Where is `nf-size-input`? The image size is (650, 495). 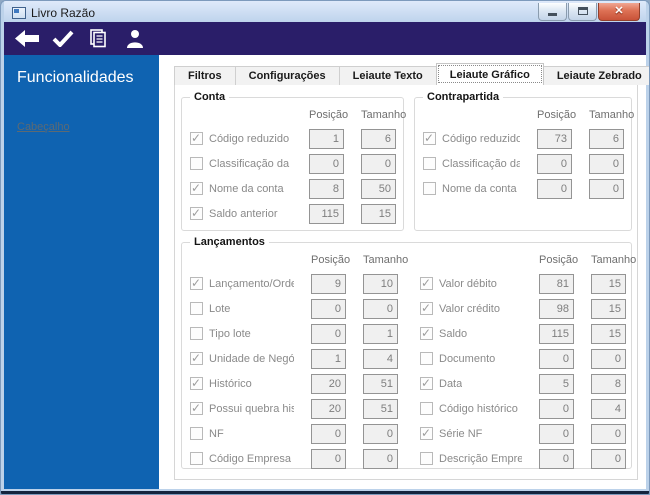
nf-size-input is located at coordinates (380, 433).